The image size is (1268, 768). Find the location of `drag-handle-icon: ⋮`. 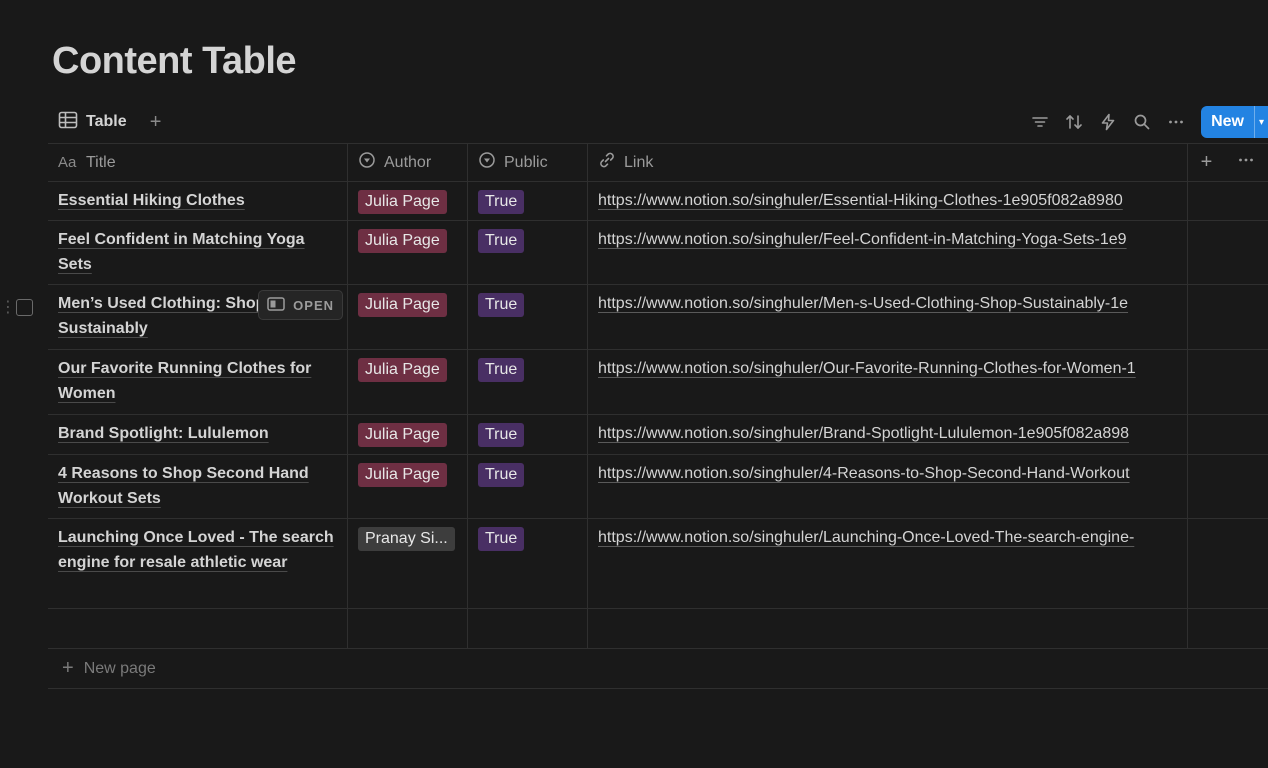

drag-handle-icon: ⋮ is located at coordinates (8, 307).